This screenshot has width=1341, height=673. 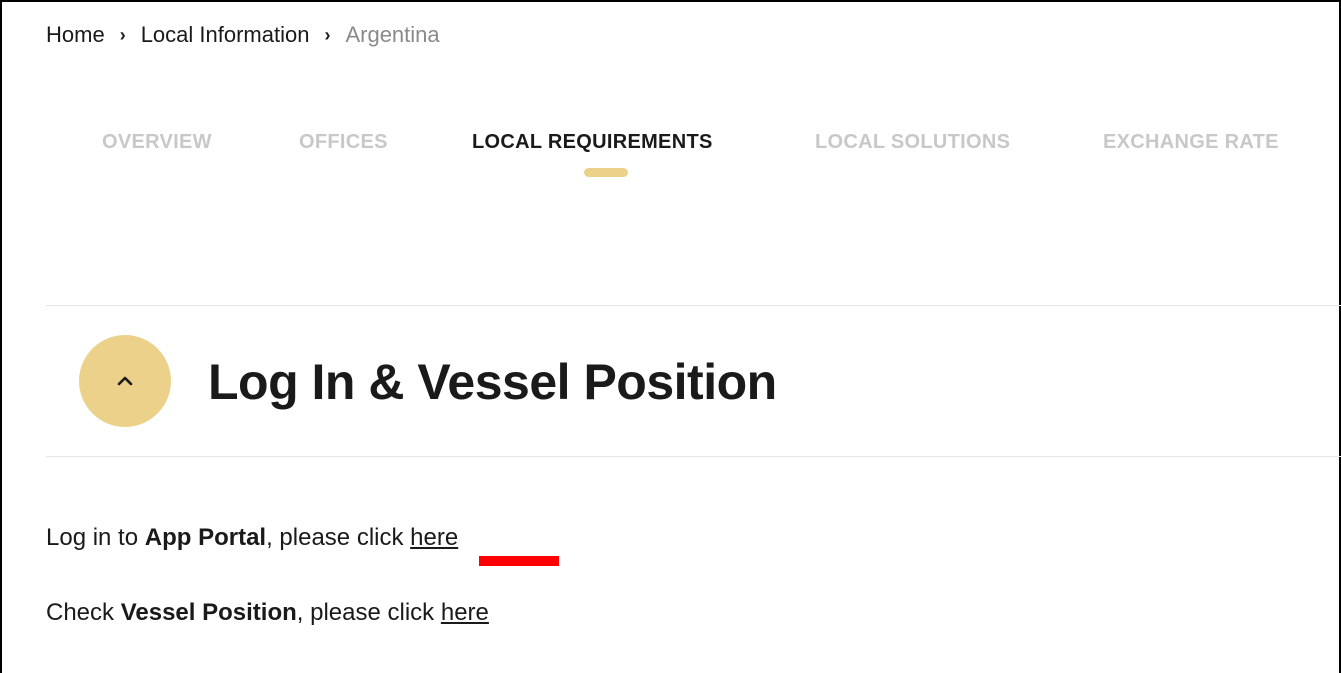 What do you see at coordinates (225, 35) in the screenshot?
I see `breadcrumb-local-information: Local Information` at bounding box center [225, 35].